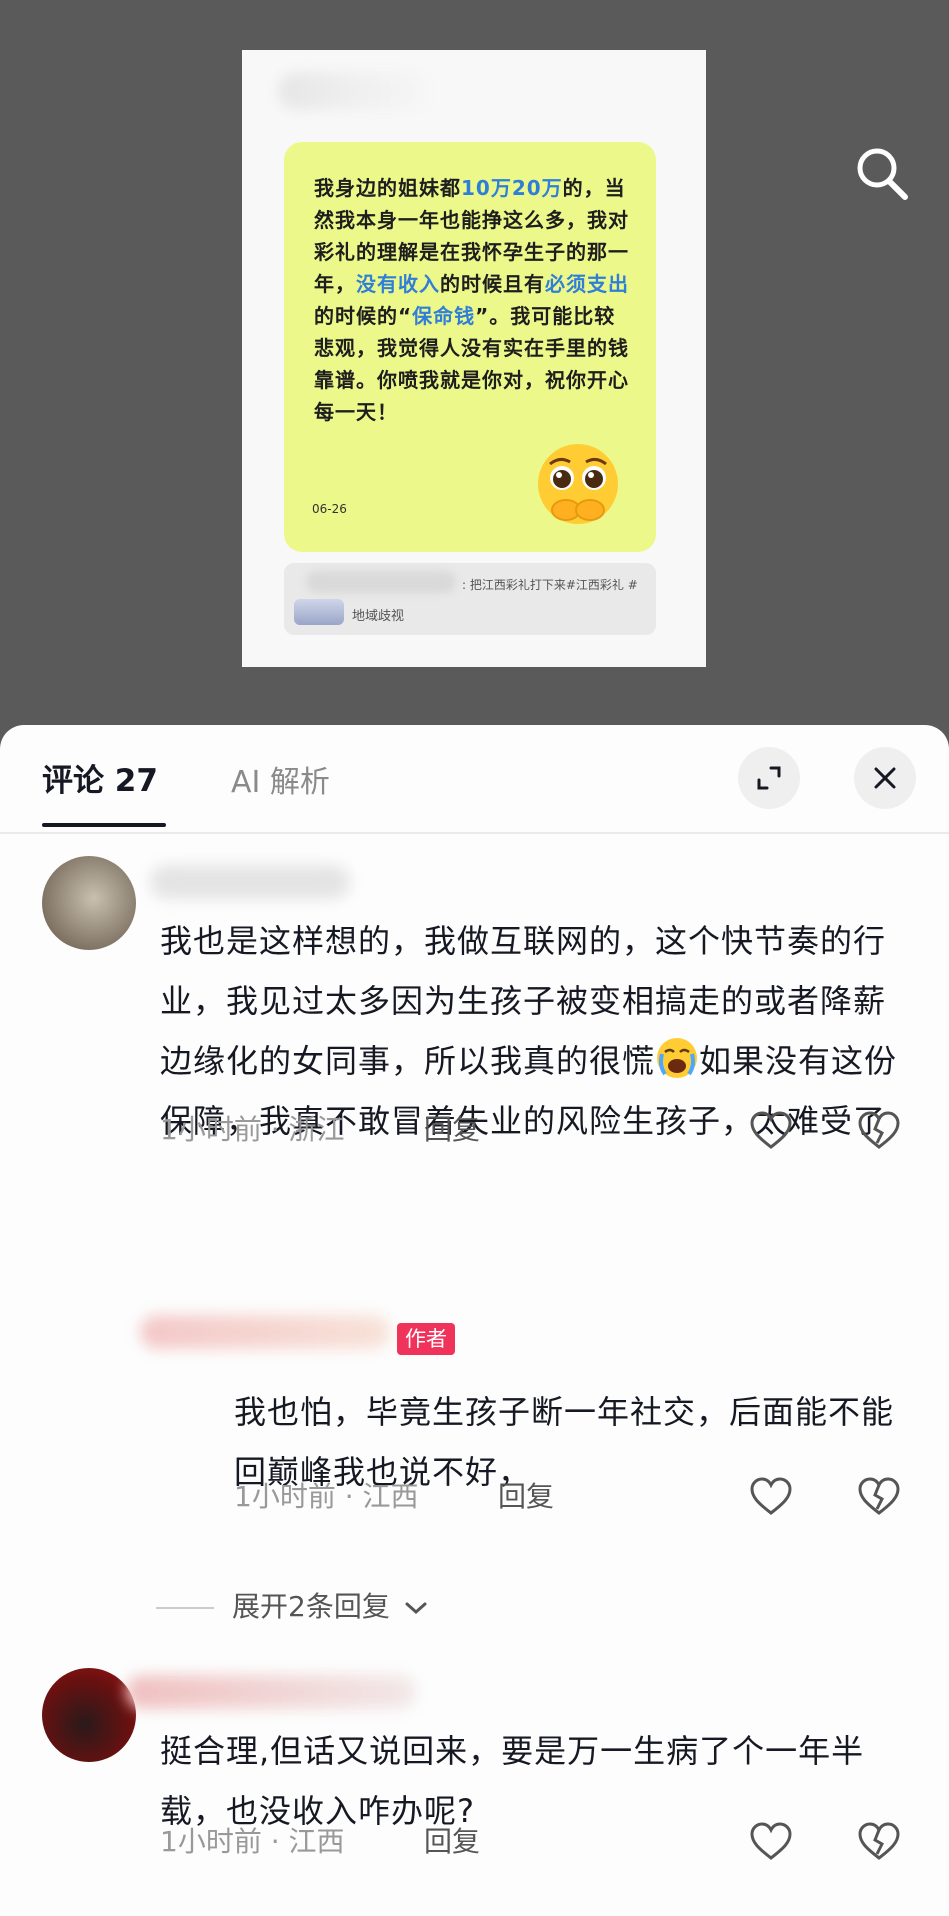  Describe the element at coordinates (311, 1606) in the screenshot. I see `expand-replies-label: 展开2条回复` at that location.